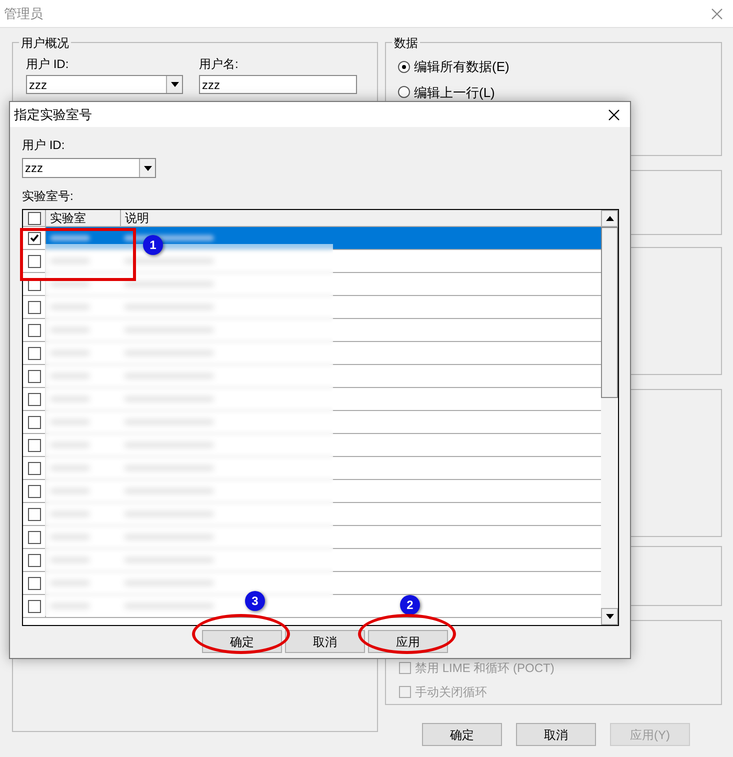 This screenshot has height=757, width=733. Describe the element at coordinates (48, 196) in the screenshot. I see `field-label: 实验室号:` at that location.